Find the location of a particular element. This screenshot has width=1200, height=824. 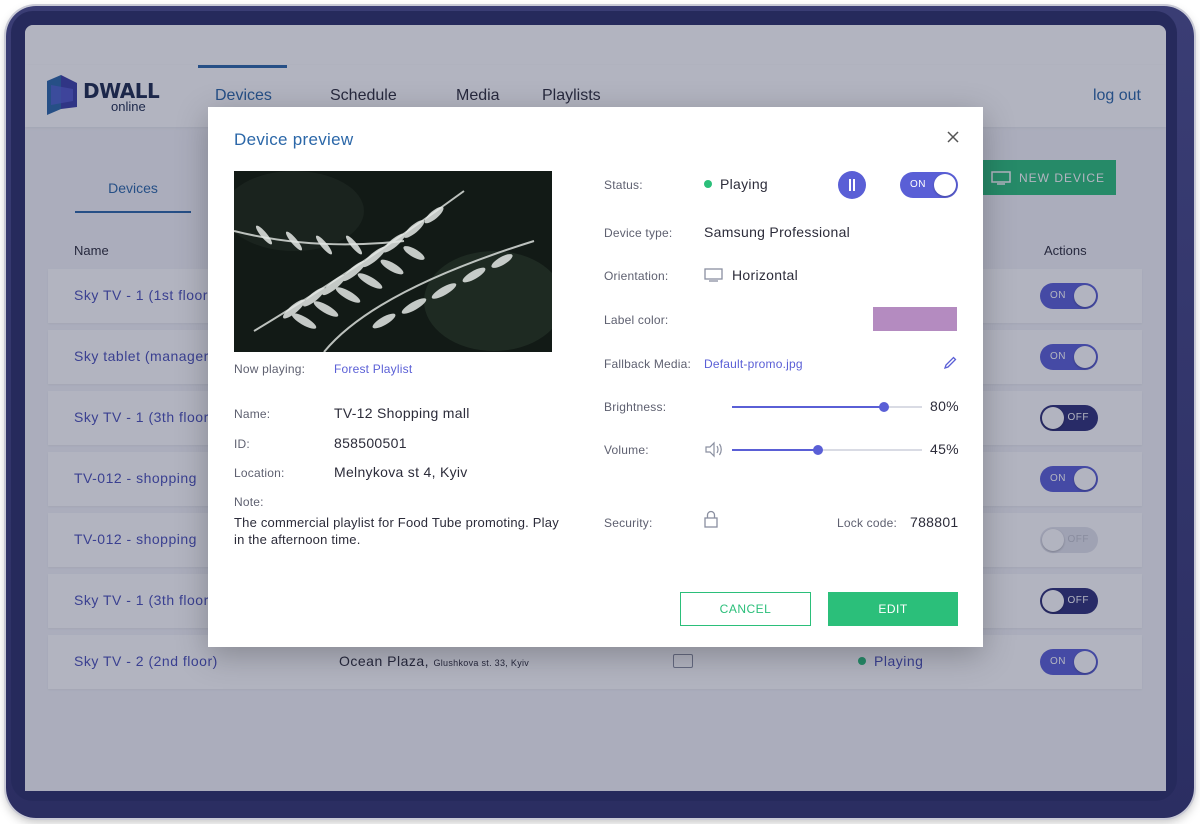

status-value: Playing is located at coordinates (736, 184).